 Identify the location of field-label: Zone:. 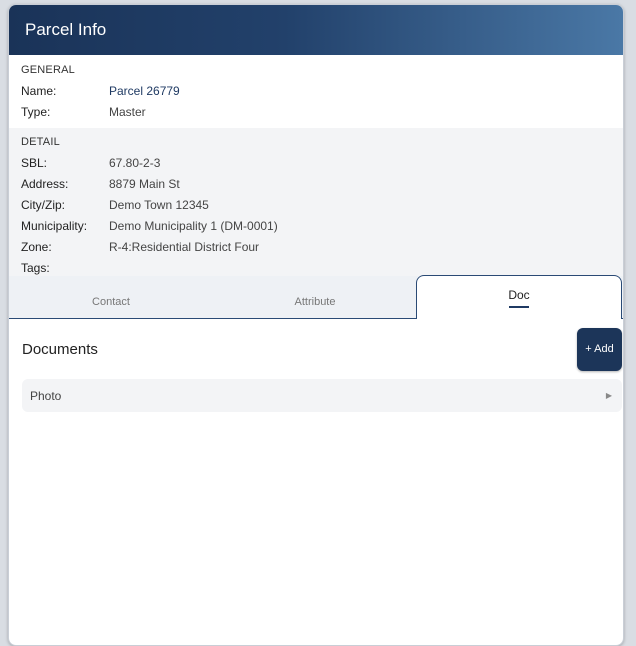
(36, 246).